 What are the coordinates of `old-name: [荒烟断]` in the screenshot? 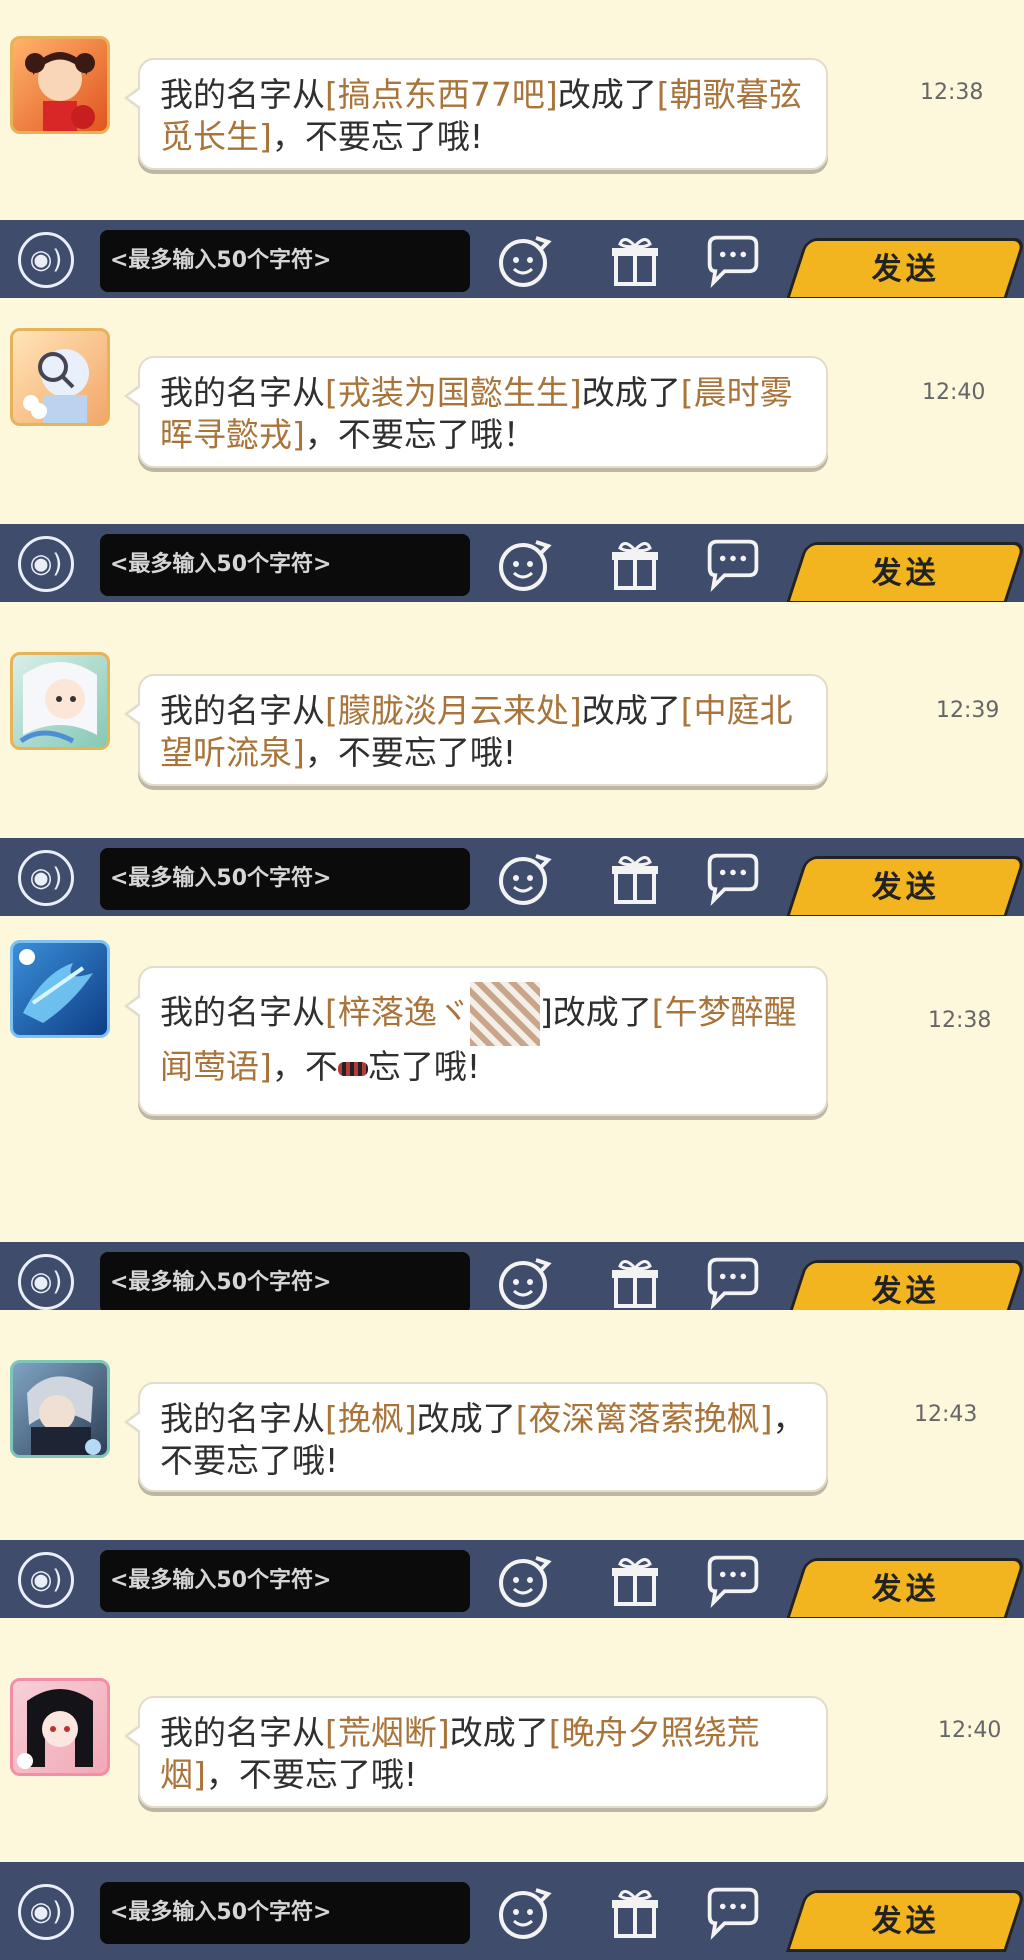 It's located at (387, 1732).